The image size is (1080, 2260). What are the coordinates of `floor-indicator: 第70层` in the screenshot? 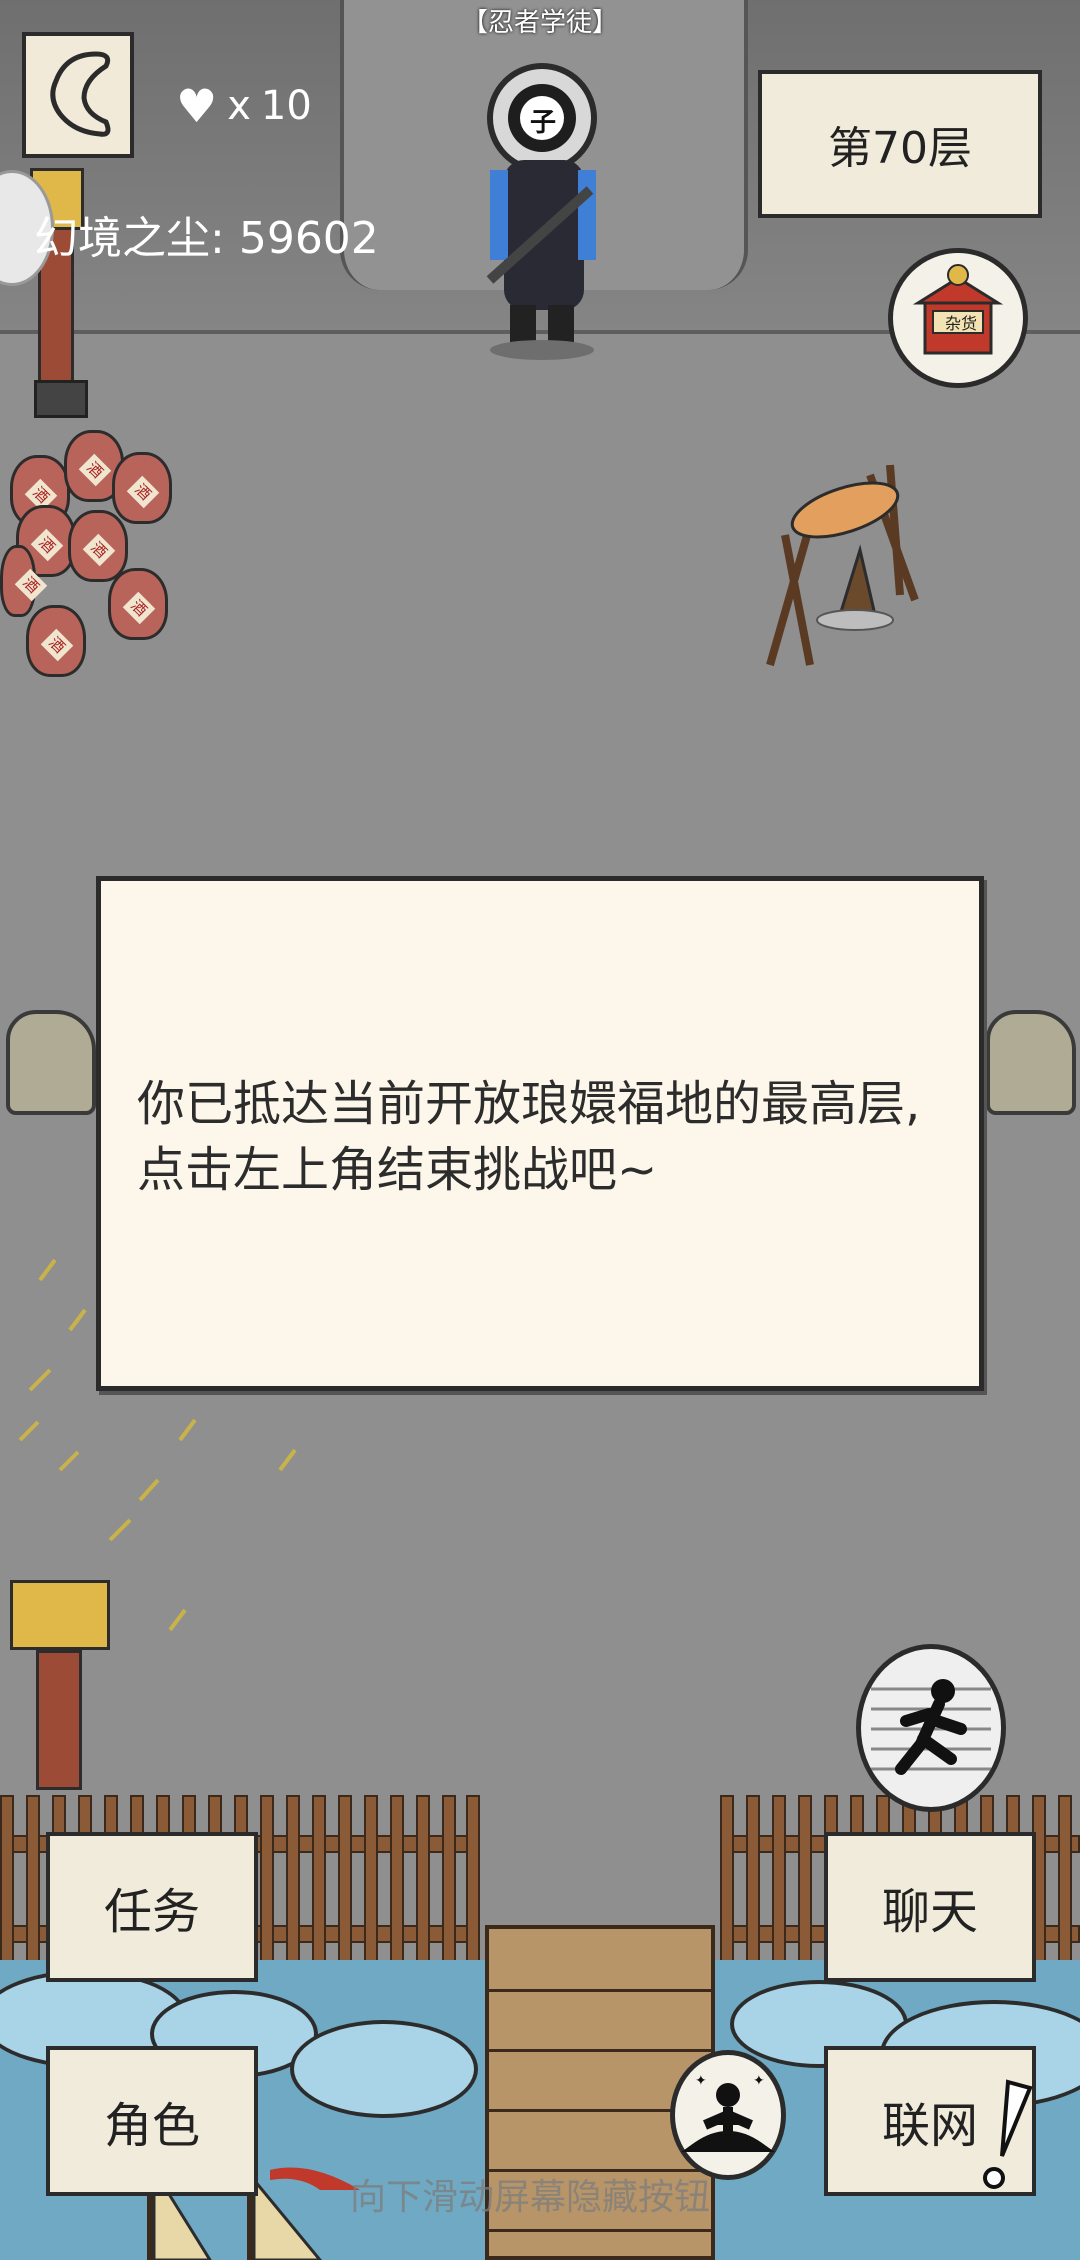 It's located at (900, 144).